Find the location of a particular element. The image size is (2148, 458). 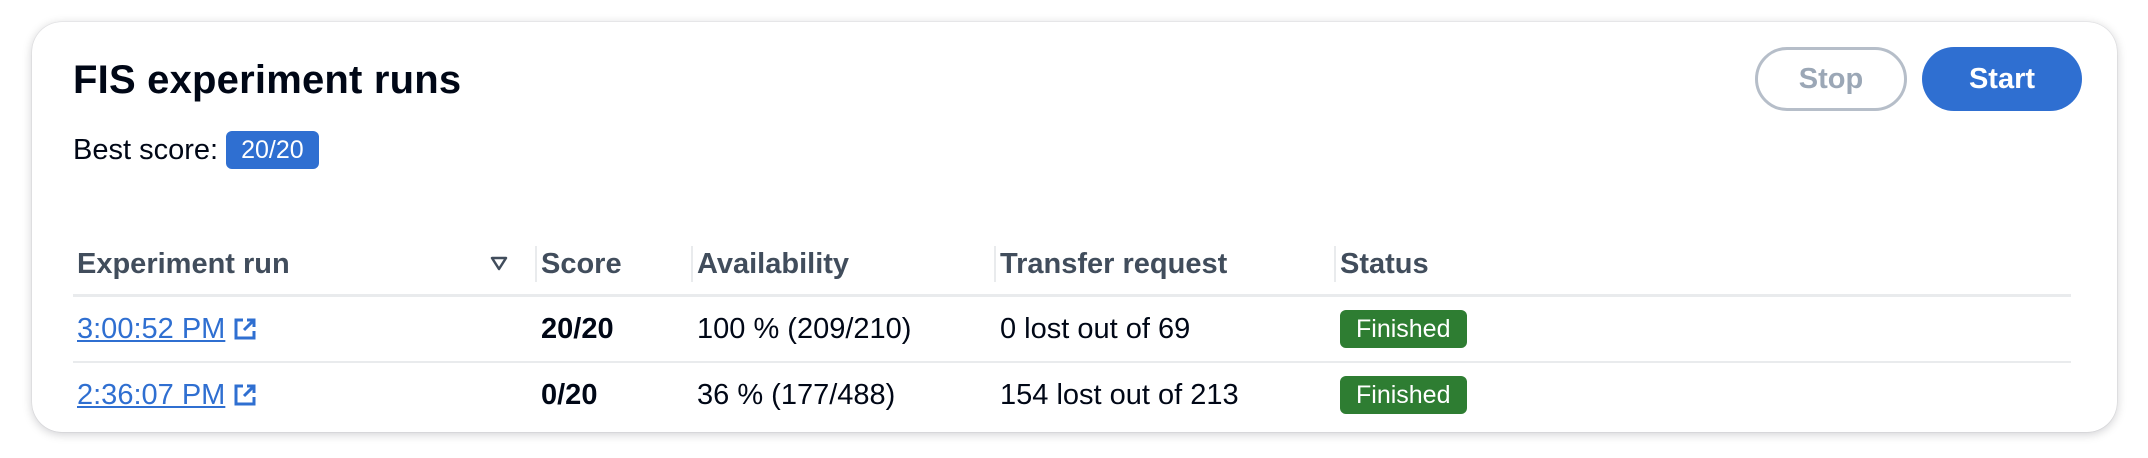

column-header-score: Score is located at coordinates (615, 265).